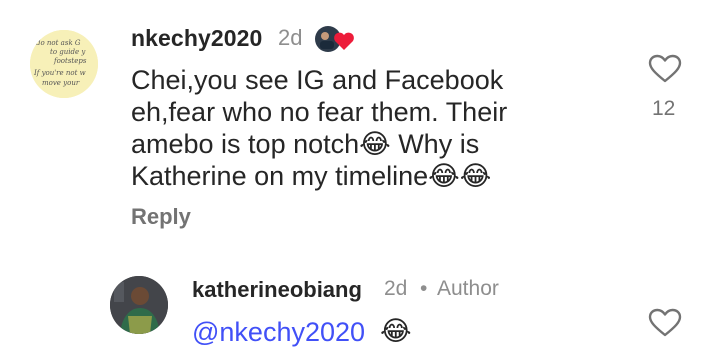 Image resolution: width=720 pixels, height=358 pixels. Describe the element at coordinates (68, 52) in the screenshot. I see `svg-text: to guide y` at that location.